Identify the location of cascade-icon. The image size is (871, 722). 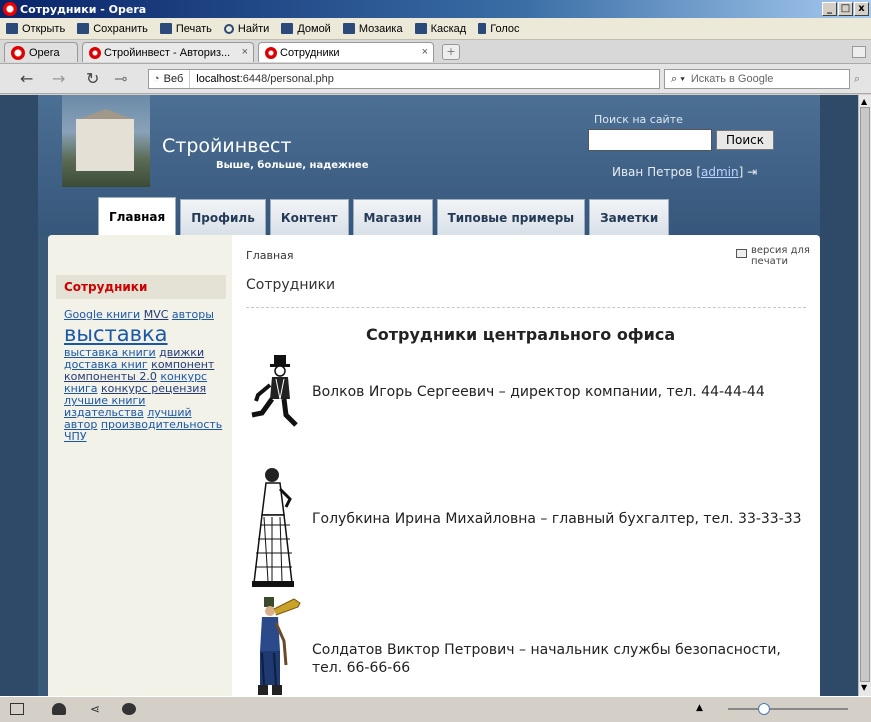
(420, 28).